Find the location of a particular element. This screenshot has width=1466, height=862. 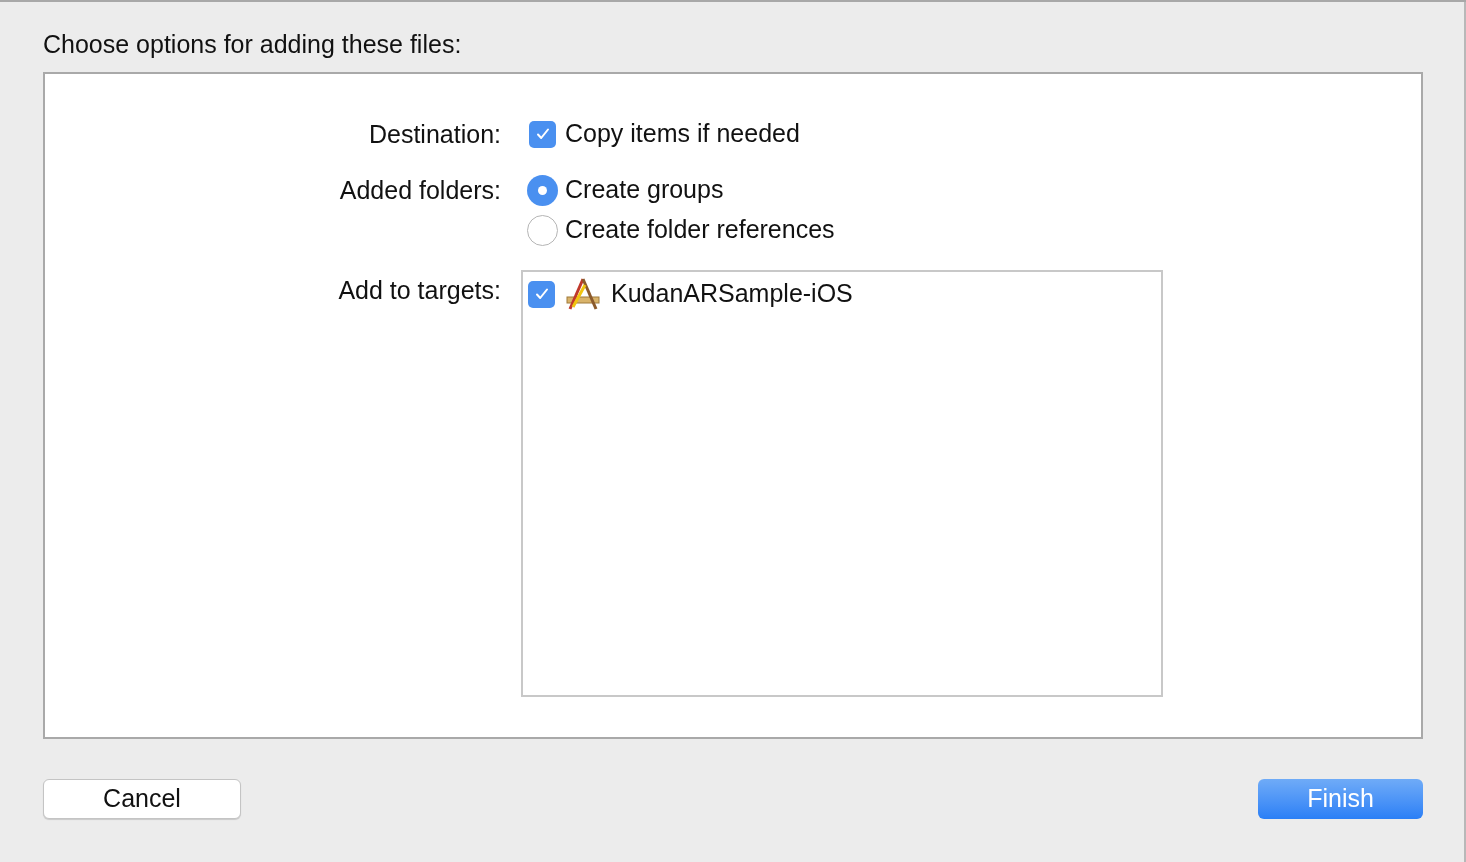

option-label: Create folder references is located at coordinates (700, 230).